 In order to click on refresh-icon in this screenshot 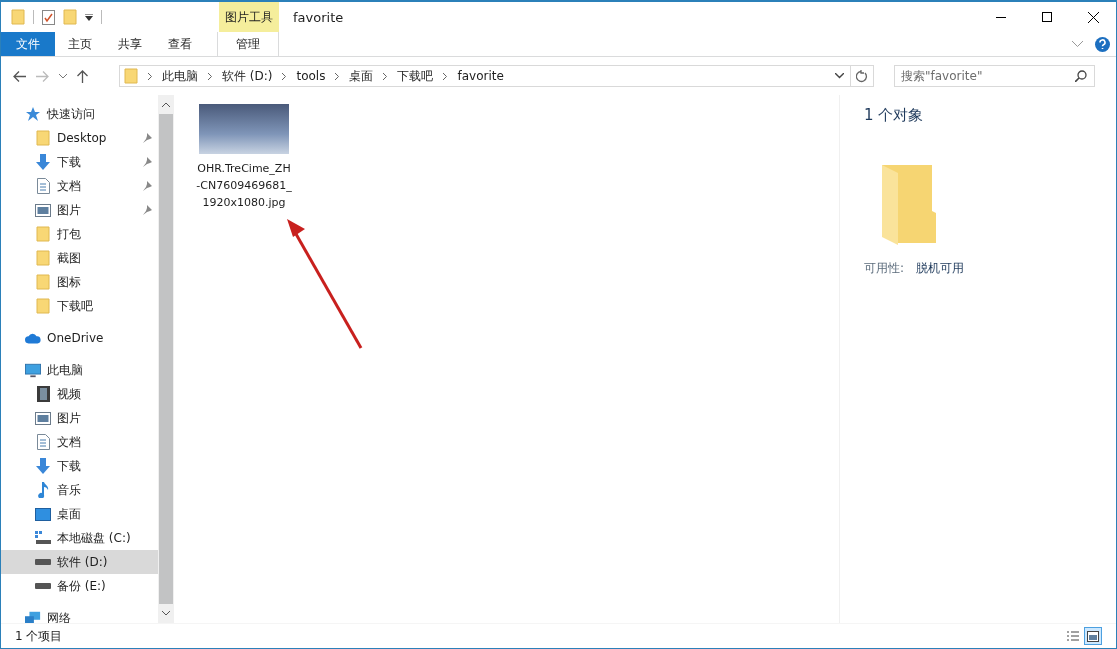, I will do `click(862, 76)`.